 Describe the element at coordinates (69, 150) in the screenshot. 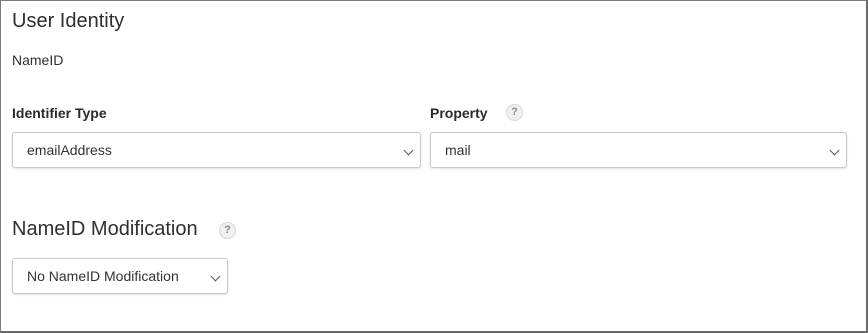

I see `identifier-type-value: emailAddress` at that location.